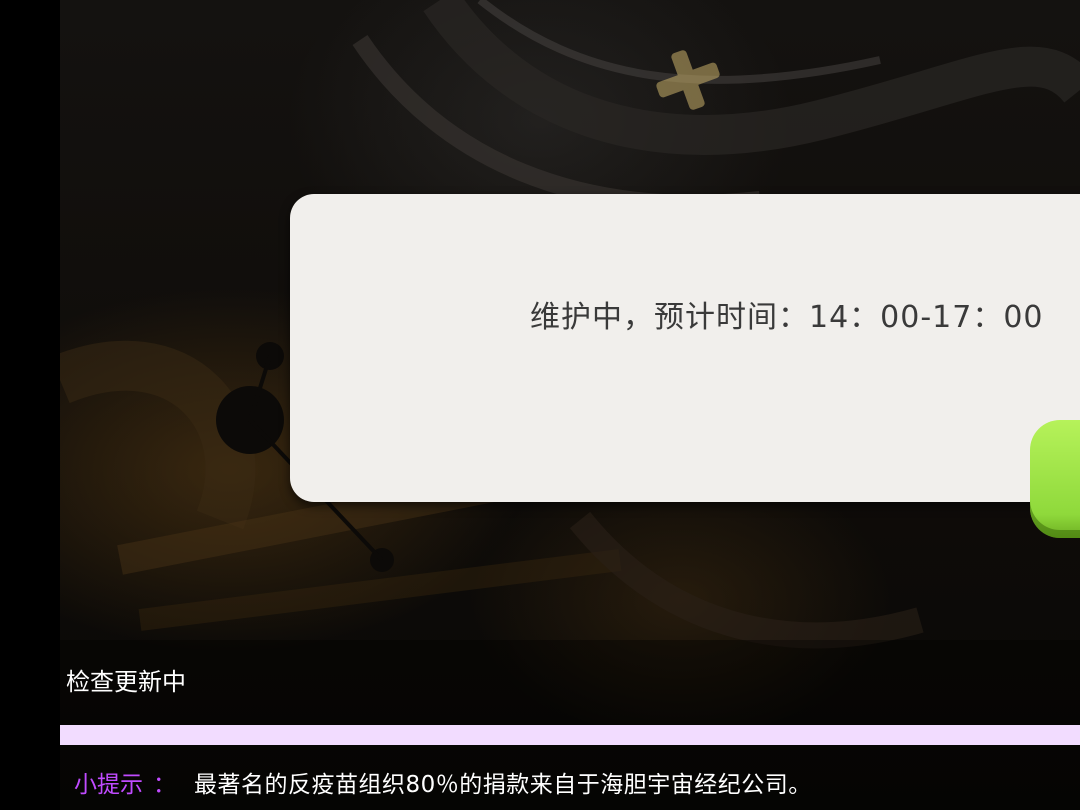  What do you see at coordinates (108, 785) in the screenshot?
I see `tip-label: 小提示` at bounding box center [108, 785].